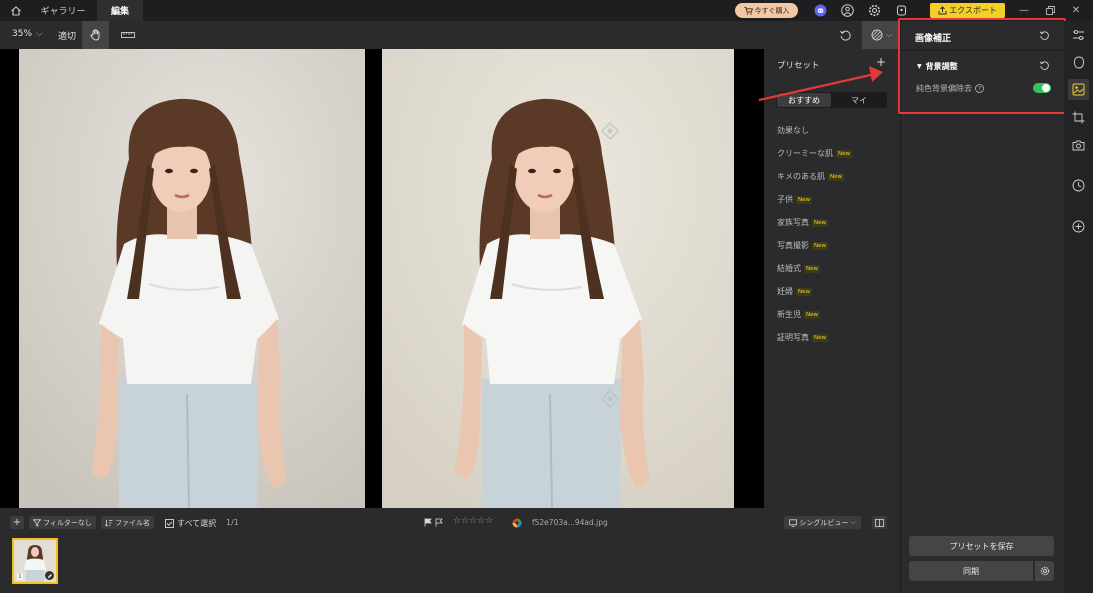  Describe the element at coordinates (814, 153) in the screenshot. I see `preset-item: クリーミーな肌 New` at that location.